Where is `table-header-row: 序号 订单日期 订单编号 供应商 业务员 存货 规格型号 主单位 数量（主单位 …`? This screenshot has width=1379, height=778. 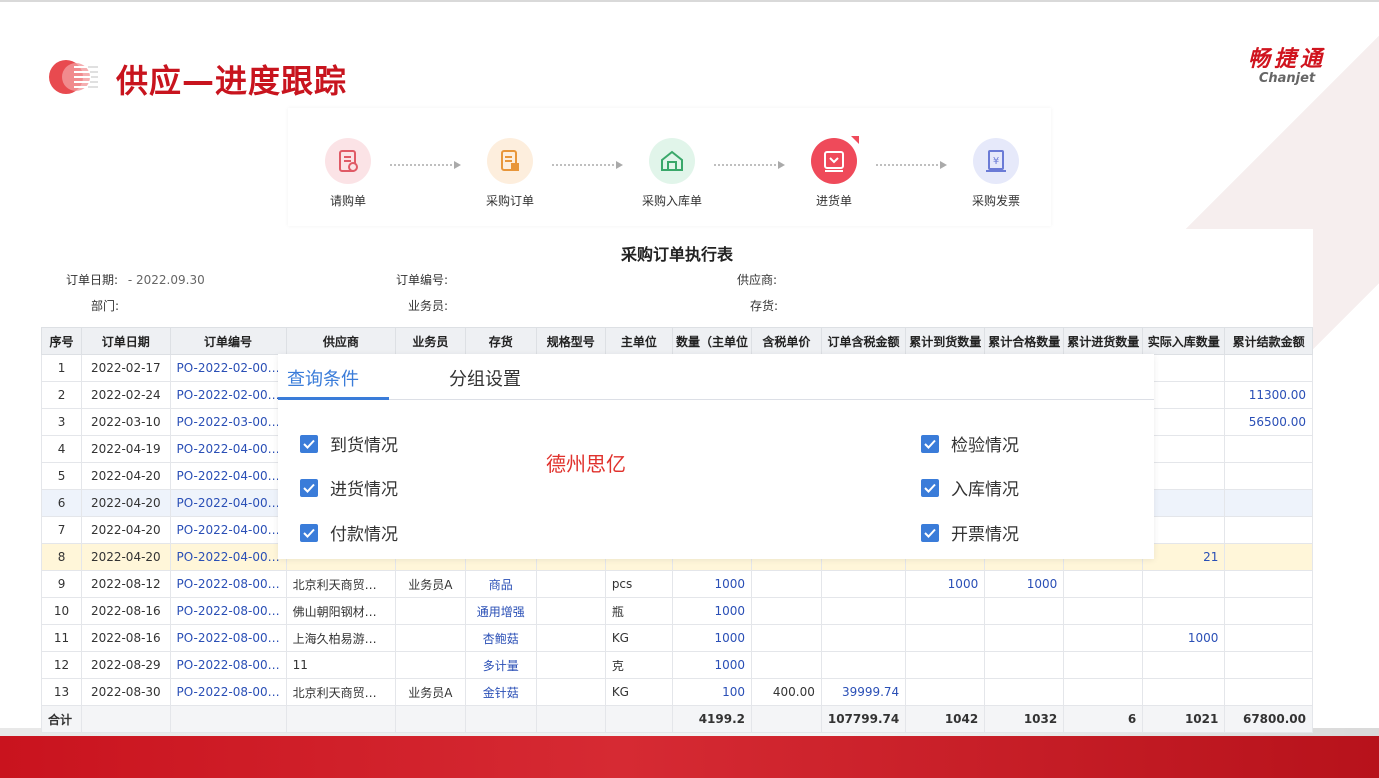 table-header-row: 序号 订单日期 订单编号 供应商 业务员 存货 规格型号 主单位 数量（主单位 … is located at coordinates (676, 341).